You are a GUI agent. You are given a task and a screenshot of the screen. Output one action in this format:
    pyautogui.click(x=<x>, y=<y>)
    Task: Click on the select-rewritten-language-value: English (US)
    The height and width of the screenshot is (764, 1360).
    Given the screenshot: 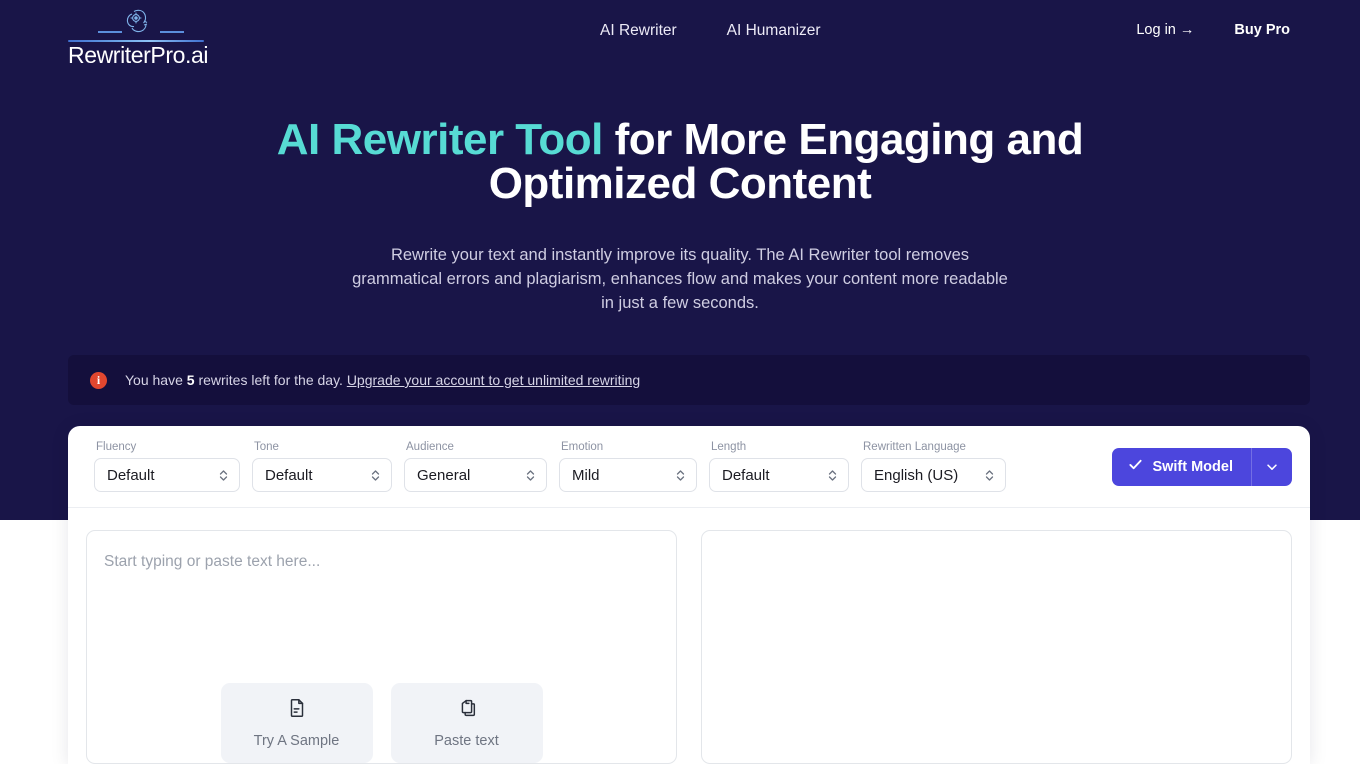 What is the action you would take?
    pyautogui.click(x=916, y=475)
    